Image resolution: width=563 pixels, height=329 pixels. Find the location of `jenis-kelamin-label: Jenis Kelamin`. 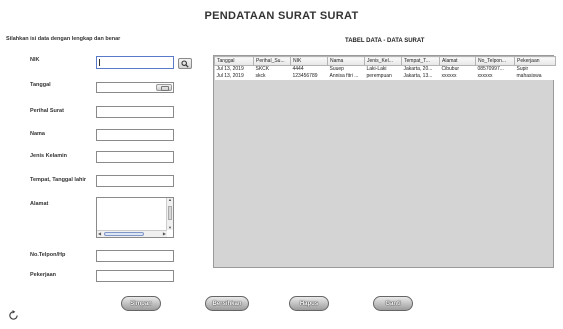

jenis-kelamin-label: Jenis Kelamin is located at coordinates (48, 156).